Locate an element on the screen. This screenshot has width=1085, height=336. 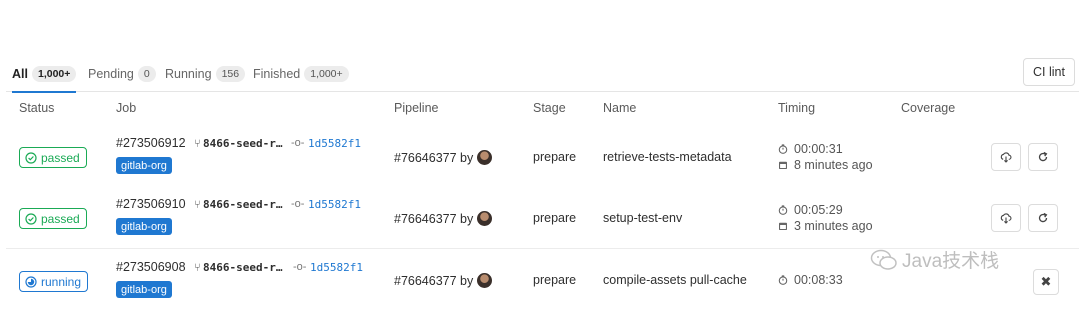
job-id-link: #273506908 is located at coordinates (151, 267).